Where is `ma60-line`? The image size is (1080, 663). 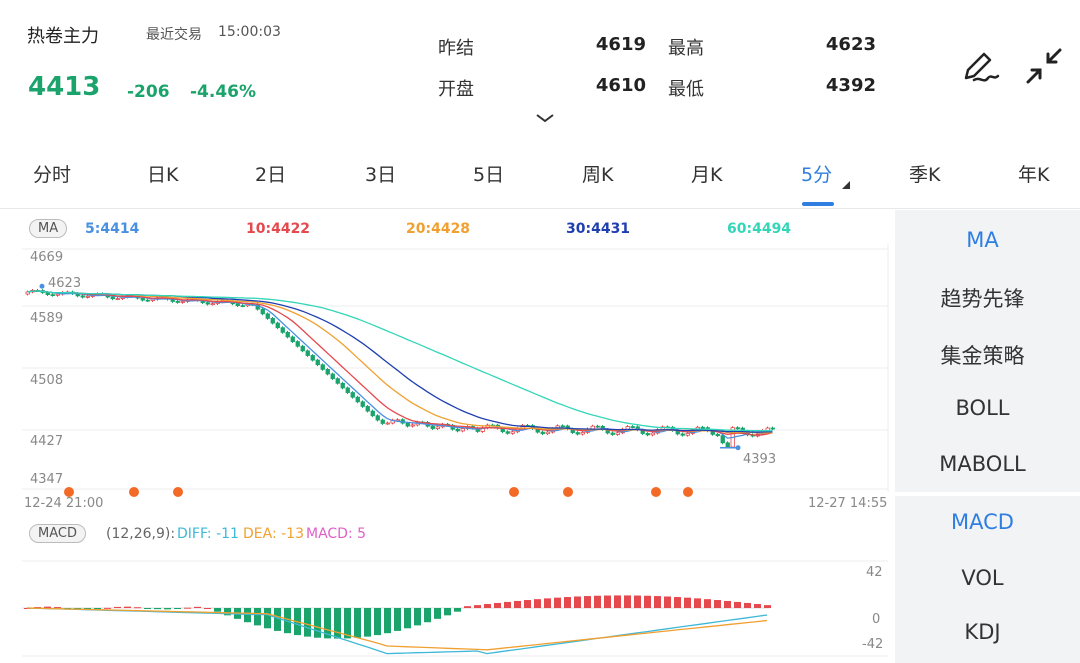 ma60-line is located at coordinates (400, 361).